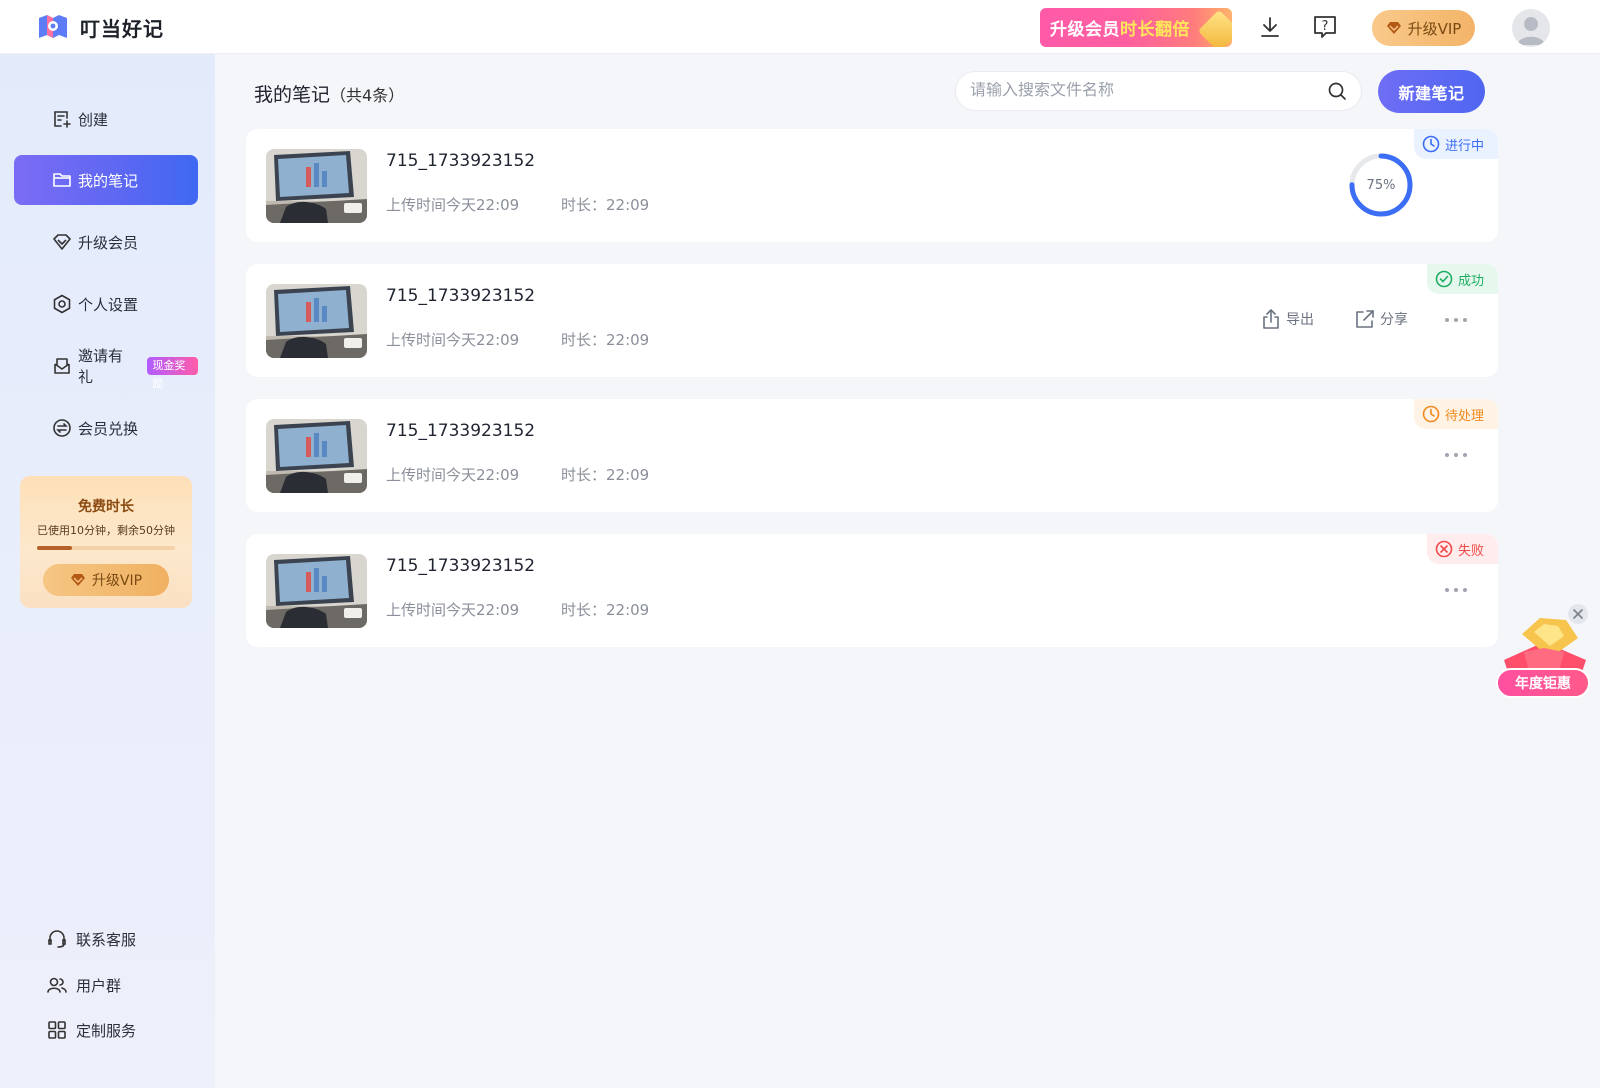 The width and height of the screenshot is (1600, 1088). What do you see at coordinates (800, 27) in the screenshot?
I see `top-bar: 叮当好记 升级会员时长翻倍 ? 升级VIP` at bounding box center [800, 27].